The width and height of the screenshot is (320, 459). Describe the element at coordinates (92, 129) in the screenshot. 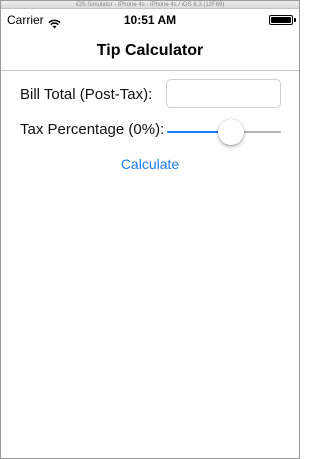

I see `tax-percentage-label: Tax Percentage (0%):` at that location.